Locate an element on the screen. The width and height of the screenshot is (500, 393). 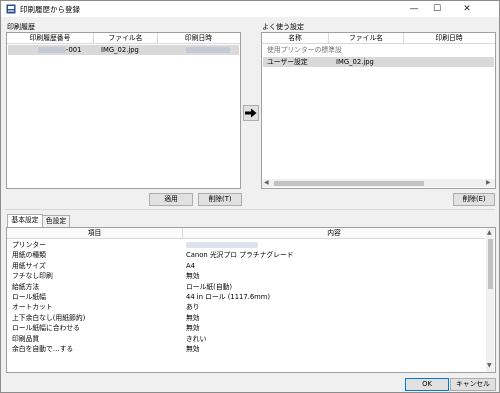
settings-row: 給紙方法 ロール紙(自動) is located at coordinates (246, 287).